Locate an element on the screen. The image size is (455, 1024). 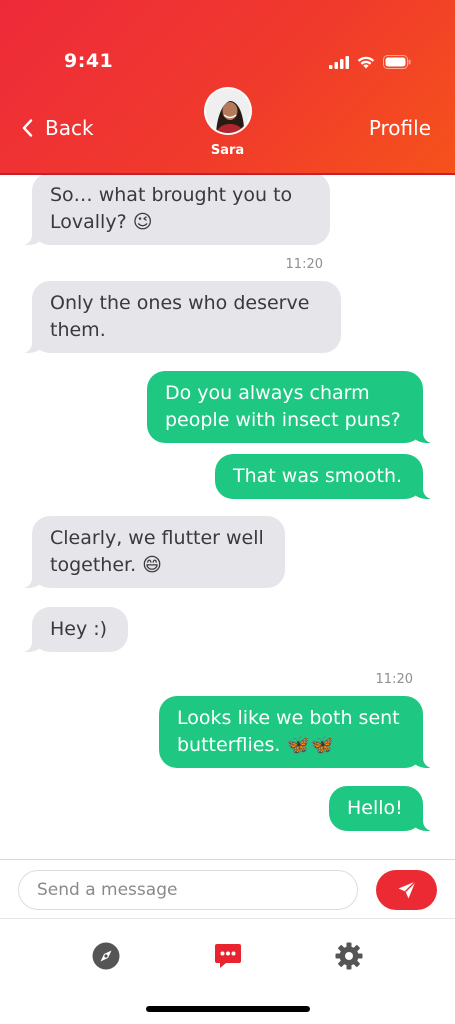
chevron-left-icon is located at coordinates (27, 128).